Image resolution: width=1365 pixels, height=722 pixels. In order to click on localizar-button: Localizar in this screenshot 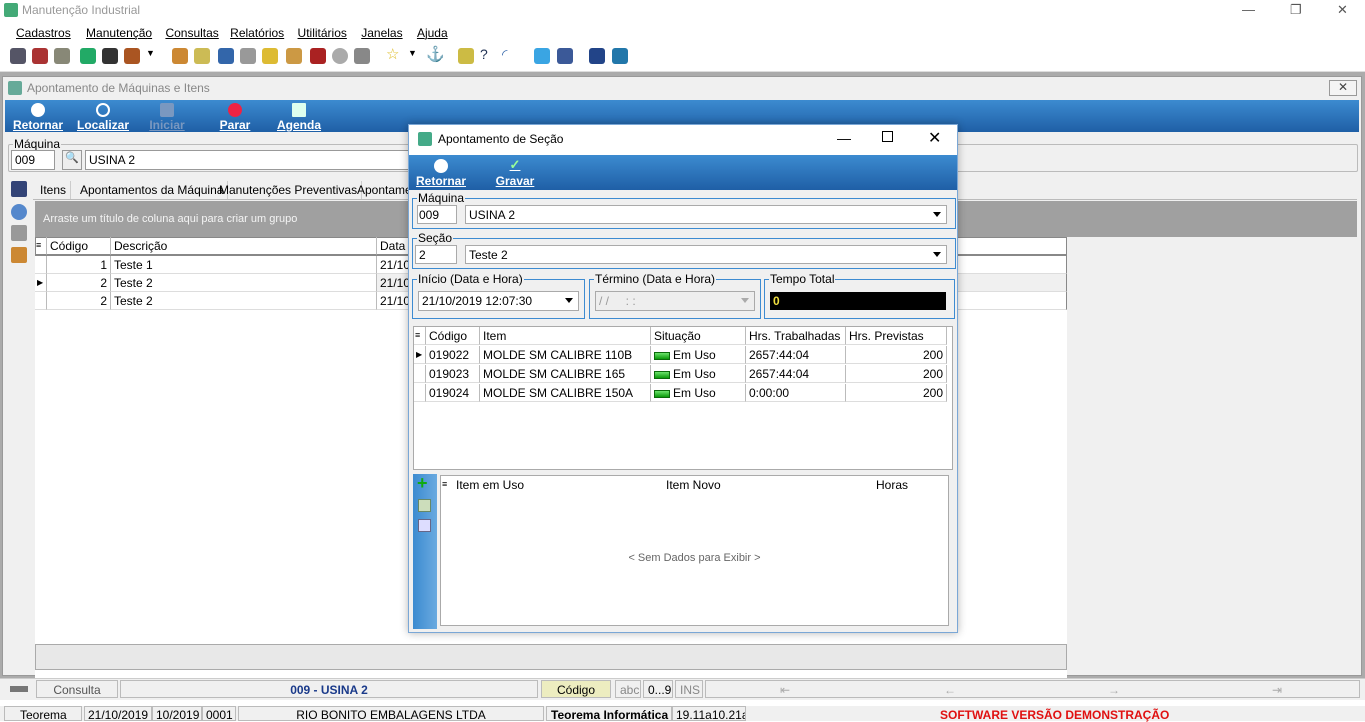, I will do `click(103, 117)`.